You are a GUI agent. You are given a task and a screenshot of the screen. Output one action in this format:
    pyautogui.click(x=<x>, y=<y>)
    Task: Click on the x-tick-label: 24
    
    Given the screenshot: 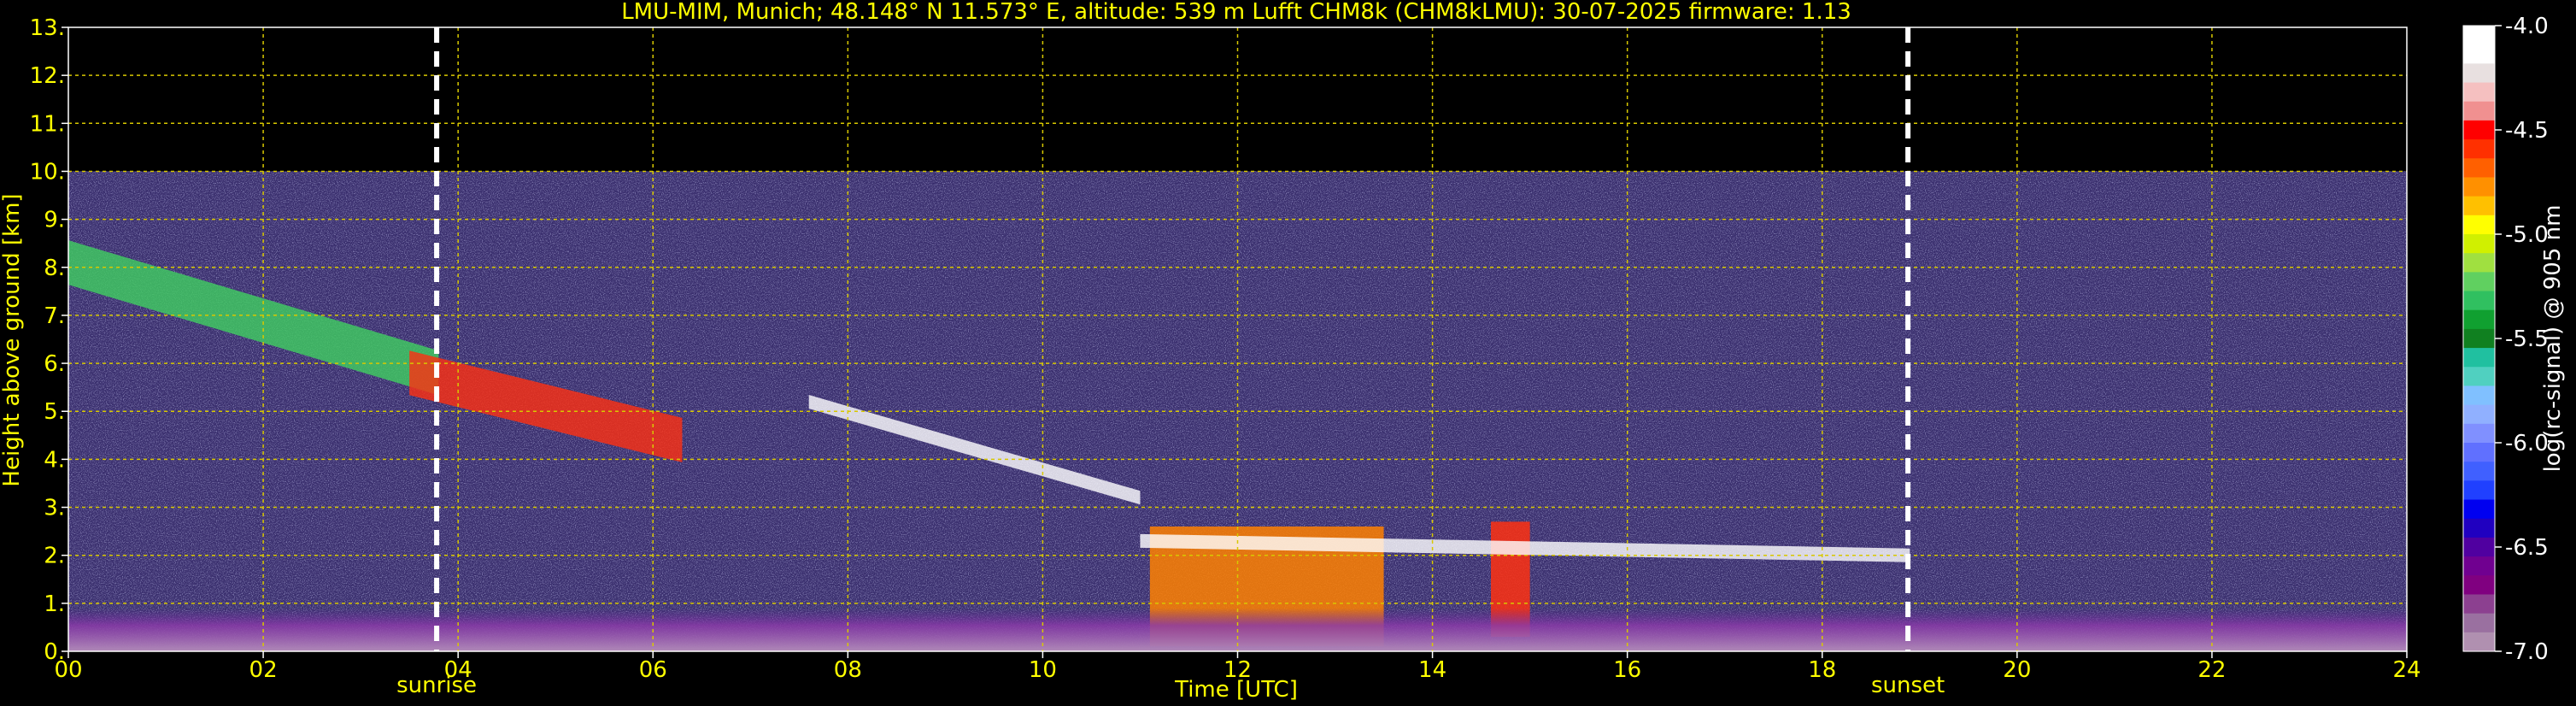 What is the action you would take?
    pyautogui.click(x=2406, y=670)
    